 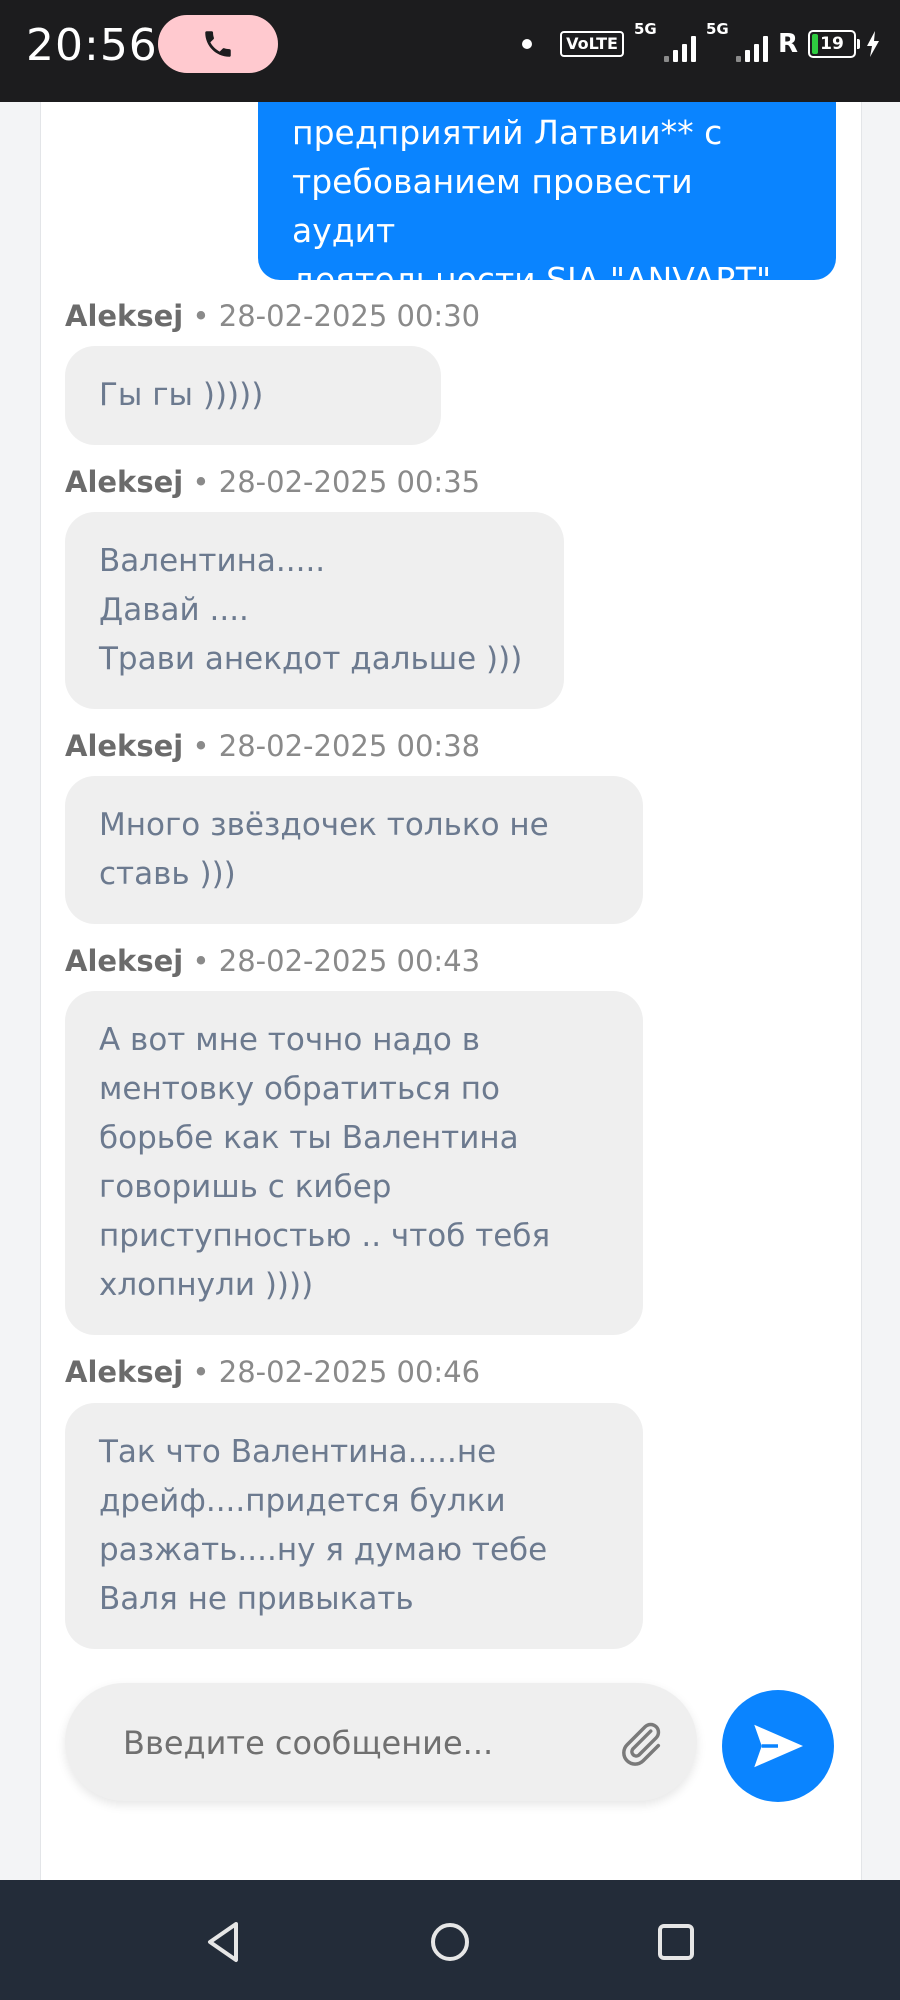 I want to click on message-meta: Aleksej • 28-02-2025 00:43, so click(x=272, y=961).